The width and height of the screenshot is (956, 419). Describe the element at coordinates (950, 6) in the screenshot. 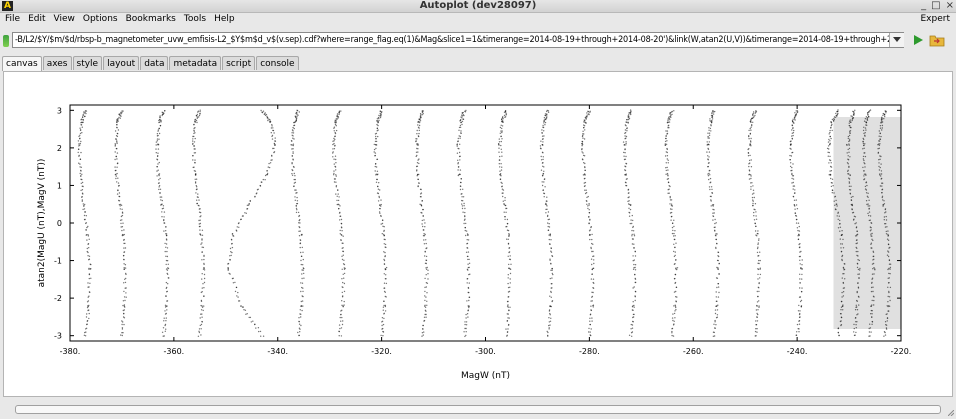

I see `close-icon: ×` at that location.